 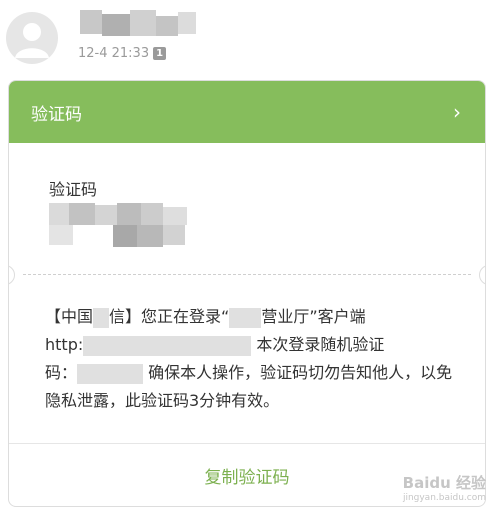 What do you see at coordinates (482, 275) in the screenshot?
I see `ticket-notch-right` at bounding box center [482, 275].